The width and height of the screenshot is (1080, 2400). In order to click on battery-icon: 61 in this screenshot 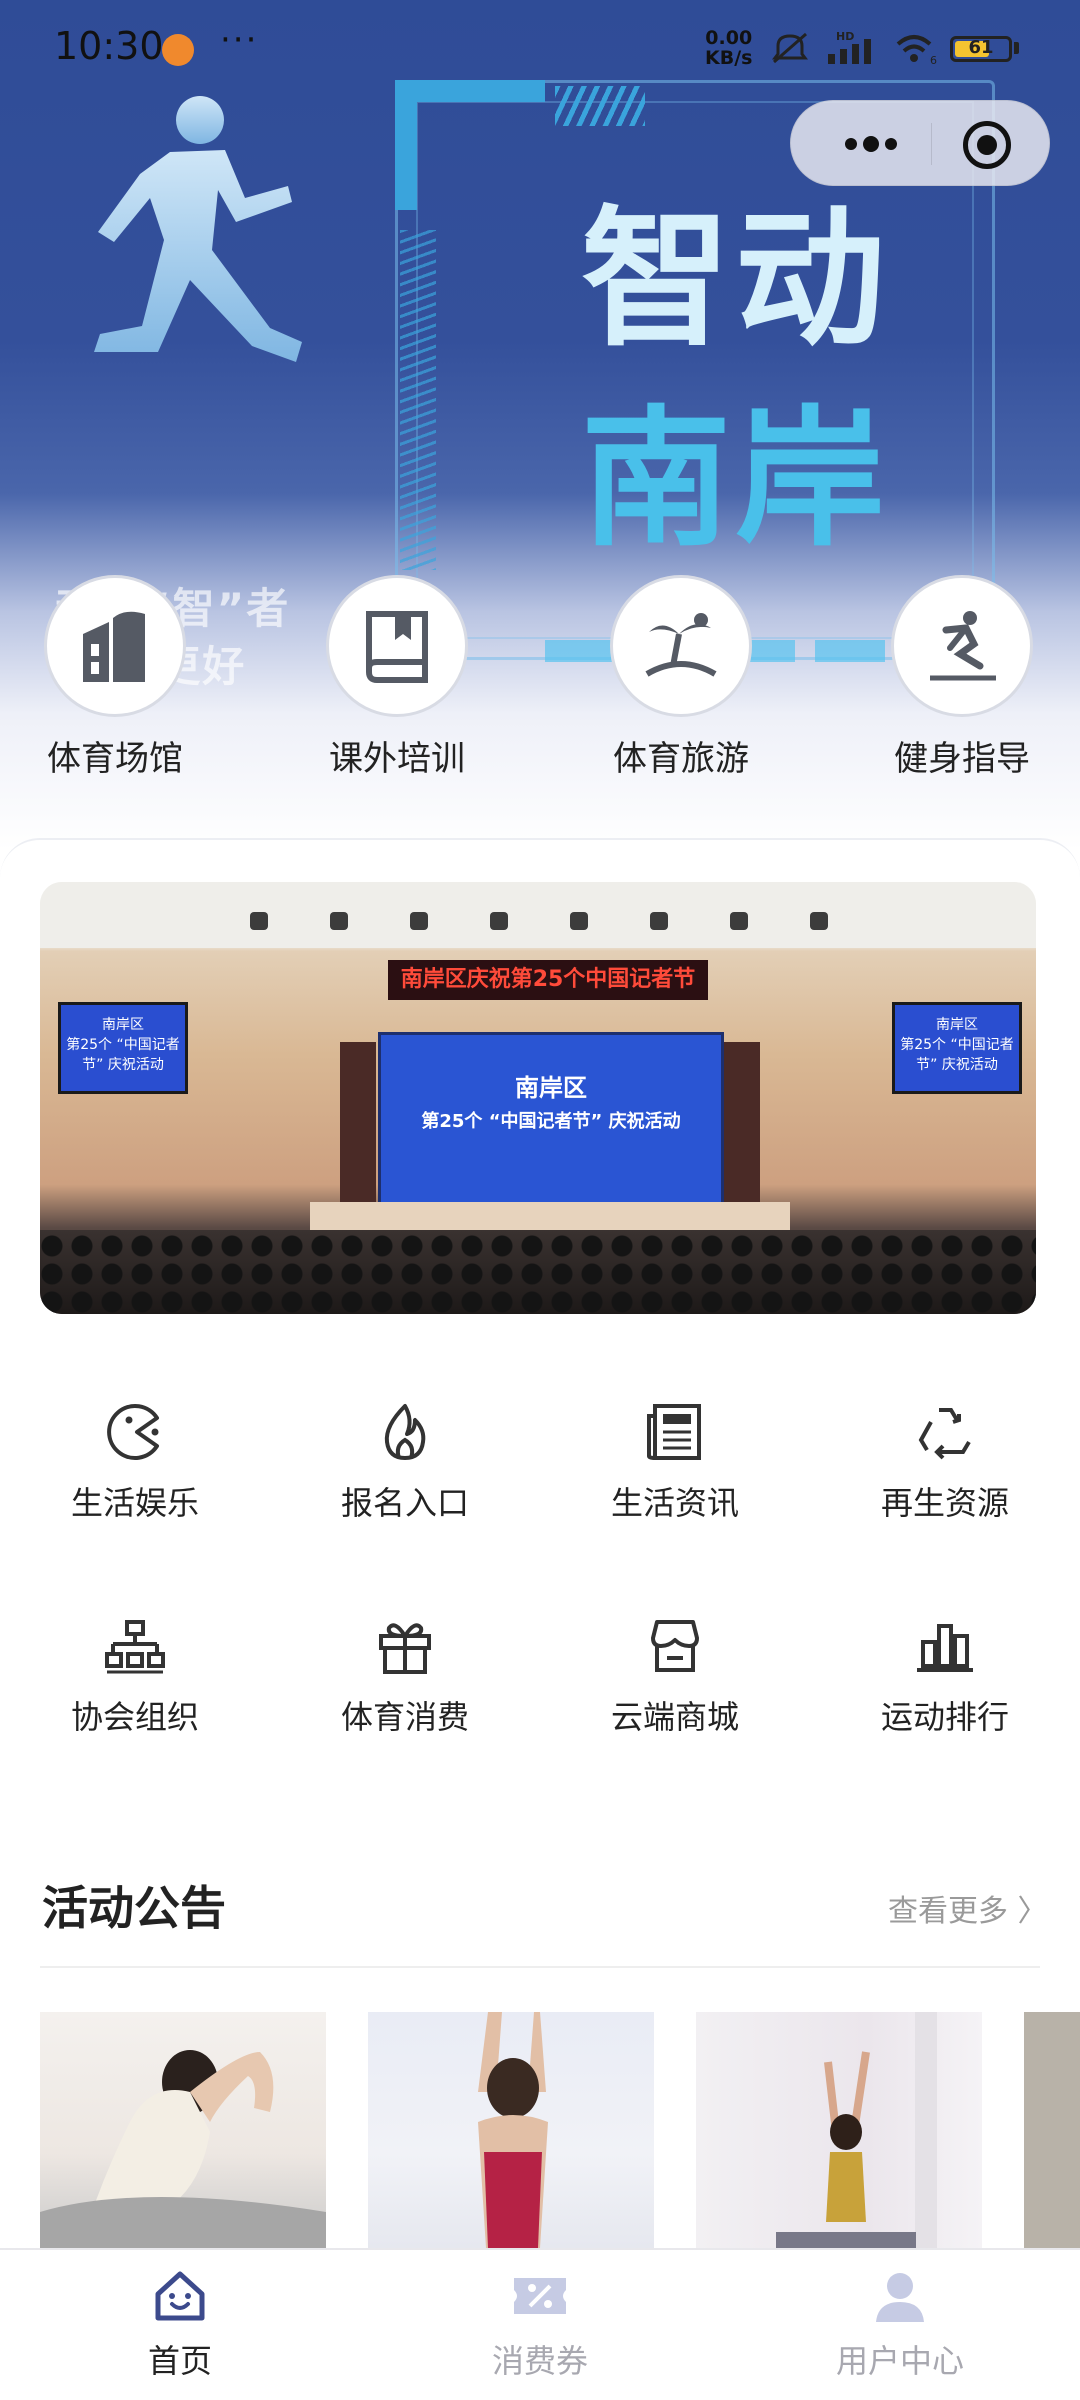, I will do `click(981, 49)`.